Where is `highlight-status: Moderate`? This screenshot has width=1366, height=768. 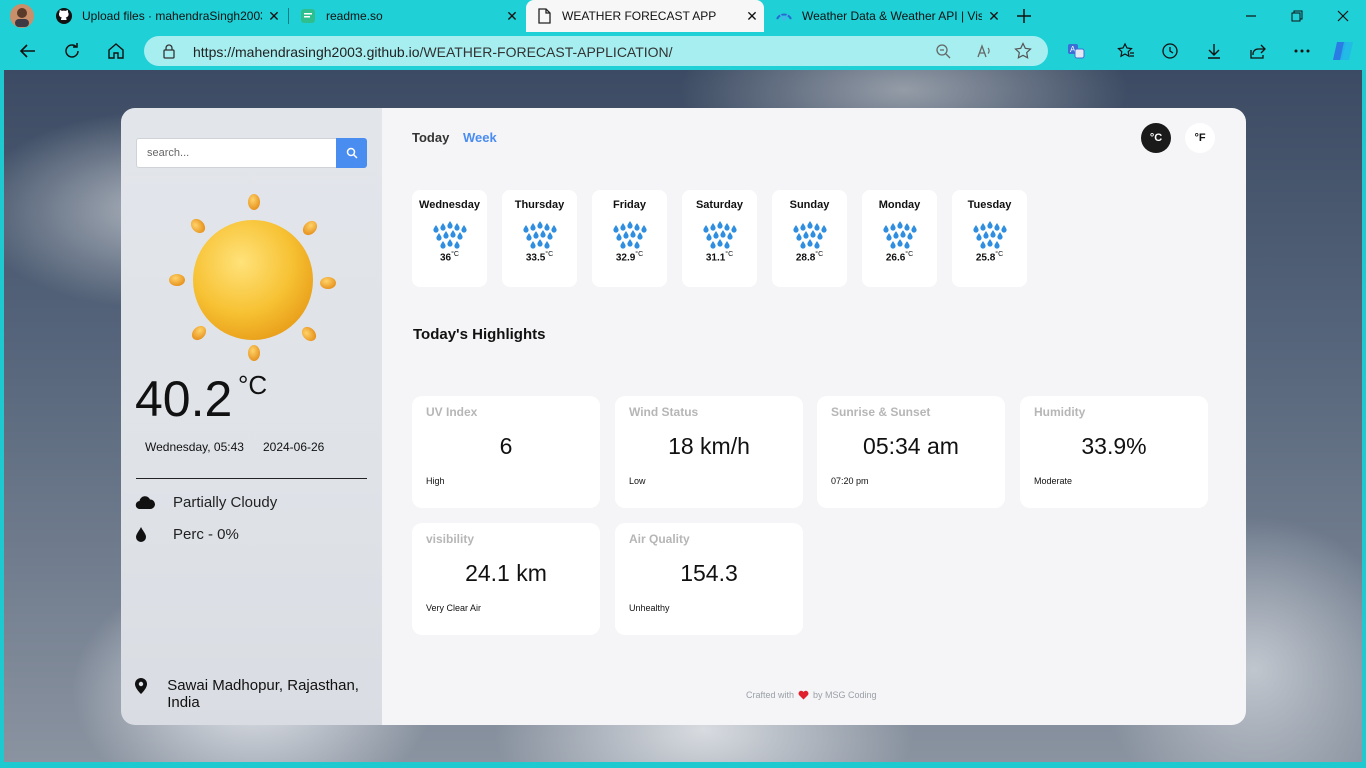 highlight-status: Moderate is located at coordinates (1053, 481).